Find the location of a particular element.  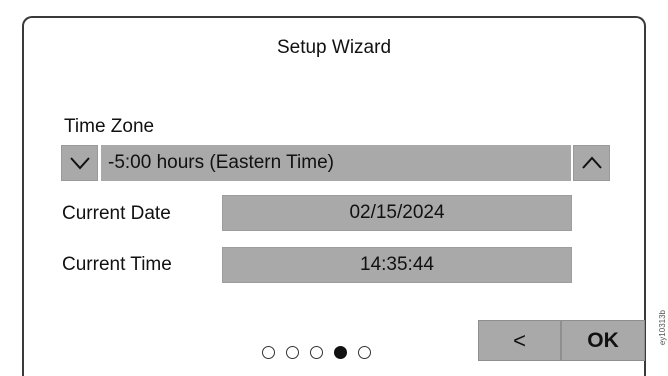

time-zone-decrement-button is located at coordinates (79, 163).